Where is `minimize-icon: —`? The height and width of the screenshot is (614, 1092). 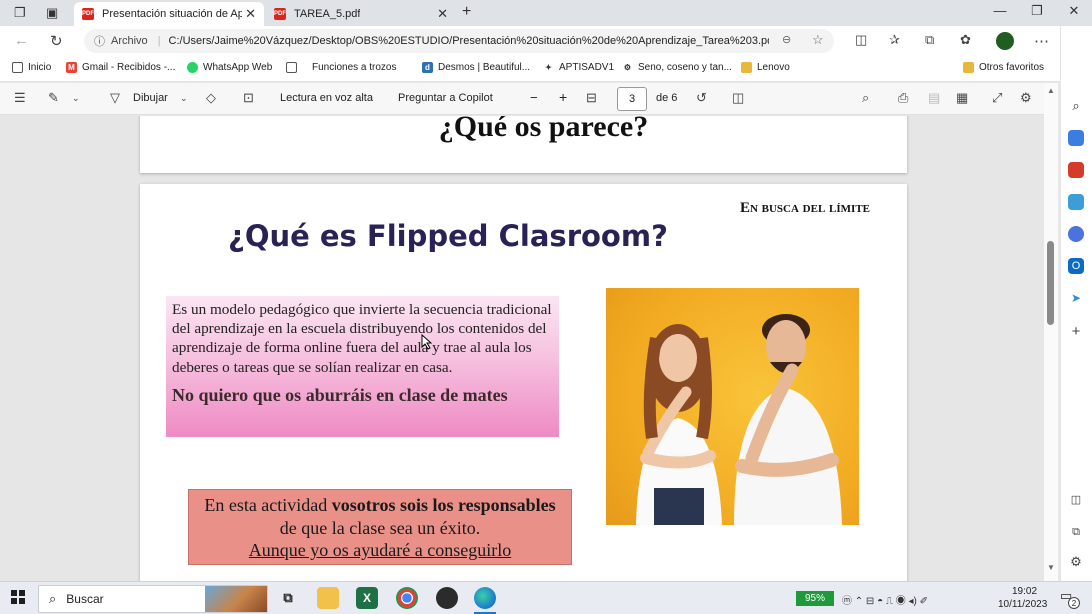
minimize-icon: — is located at coordinates (1000, 10).